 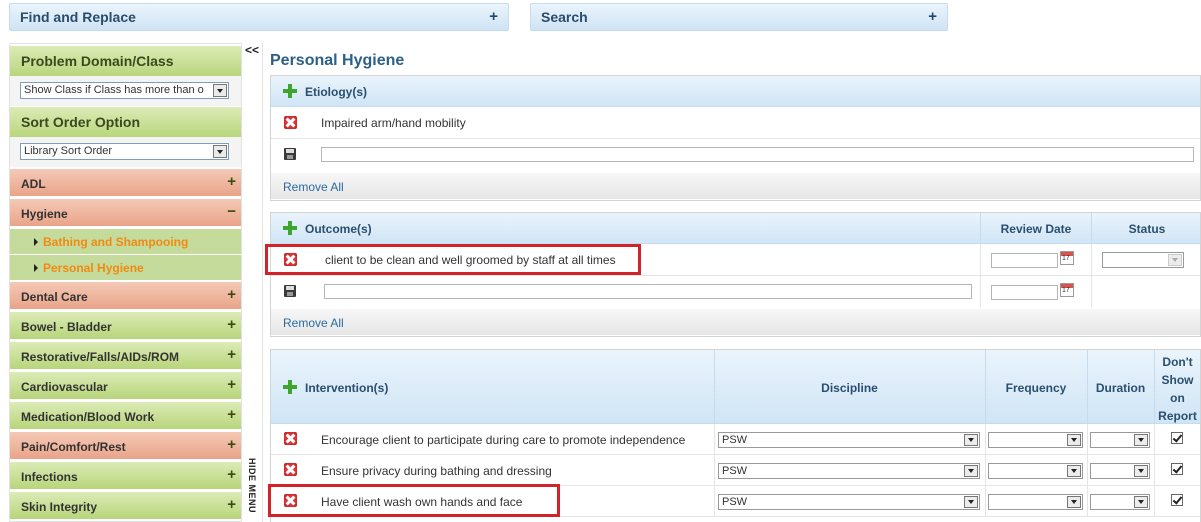 What do you see at coordinates (125, 356) in the screenshot?
I see `sidebar-item-restorative: Restorative/Falls/AIDs/ROM +` at bounding box center [125, 356].